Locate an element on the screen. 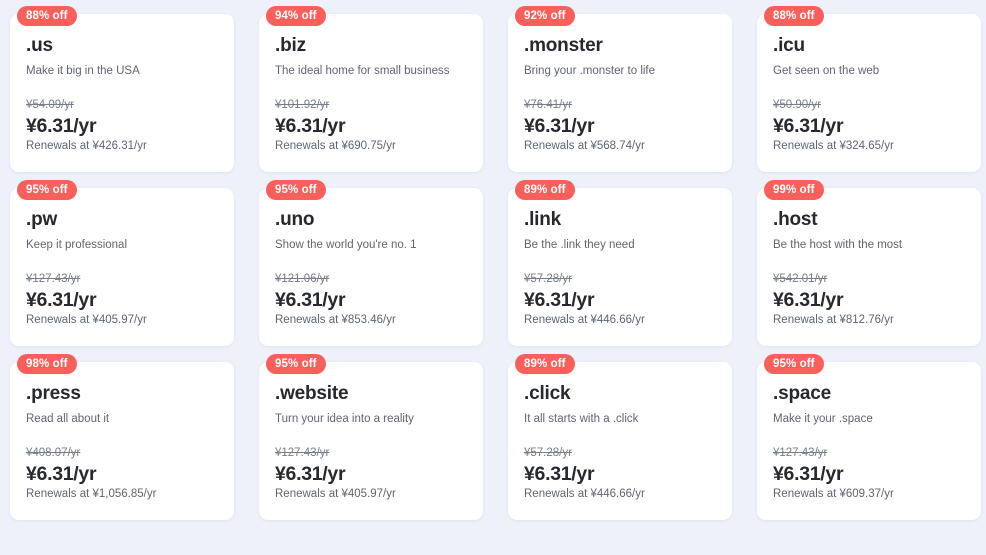 The height and width of the screenshot is (555, 986). original-price: ¥76.41/yr is located at coordinates (548, 105).